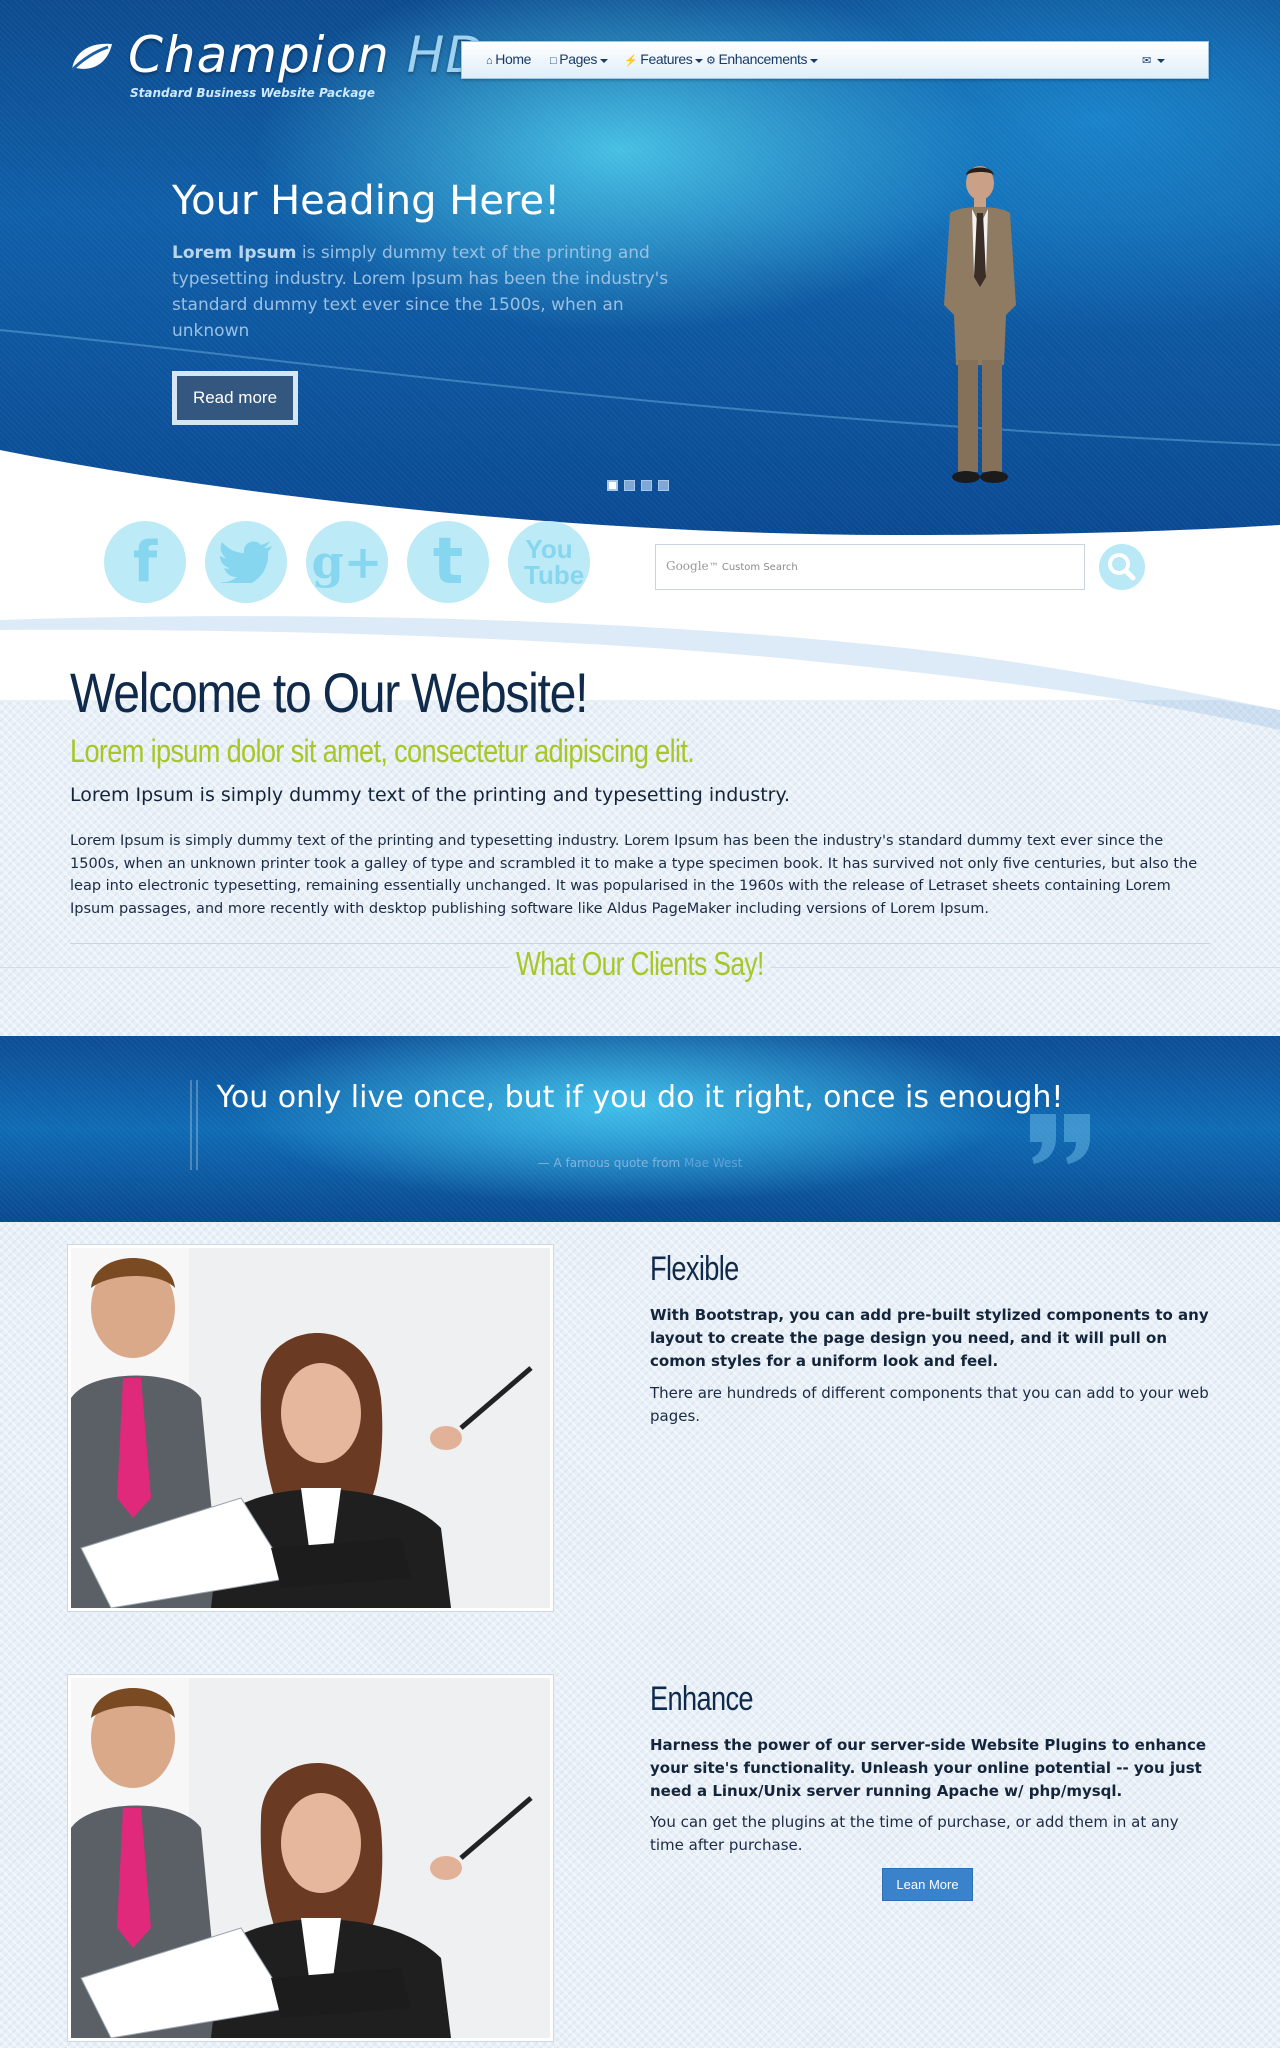 The image size is (1280, 2048). I want to click on gears-icon: ⚙, so click(711, 61).